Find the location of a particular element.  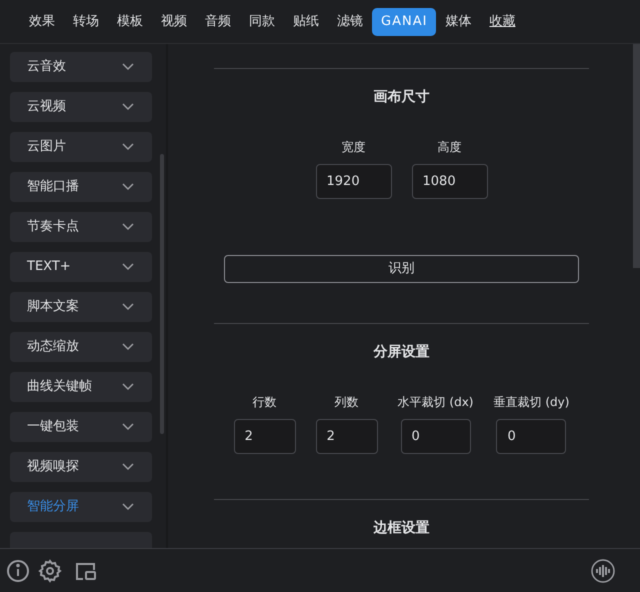

tab: GANAI is located at coordinates (404, 22).